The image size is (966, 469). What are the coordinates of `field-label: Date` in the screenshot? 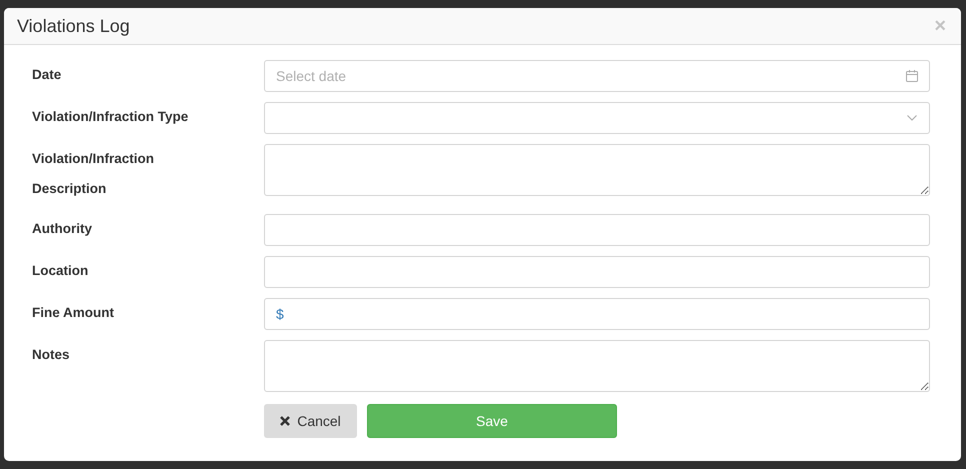 It's located at (47, 75).